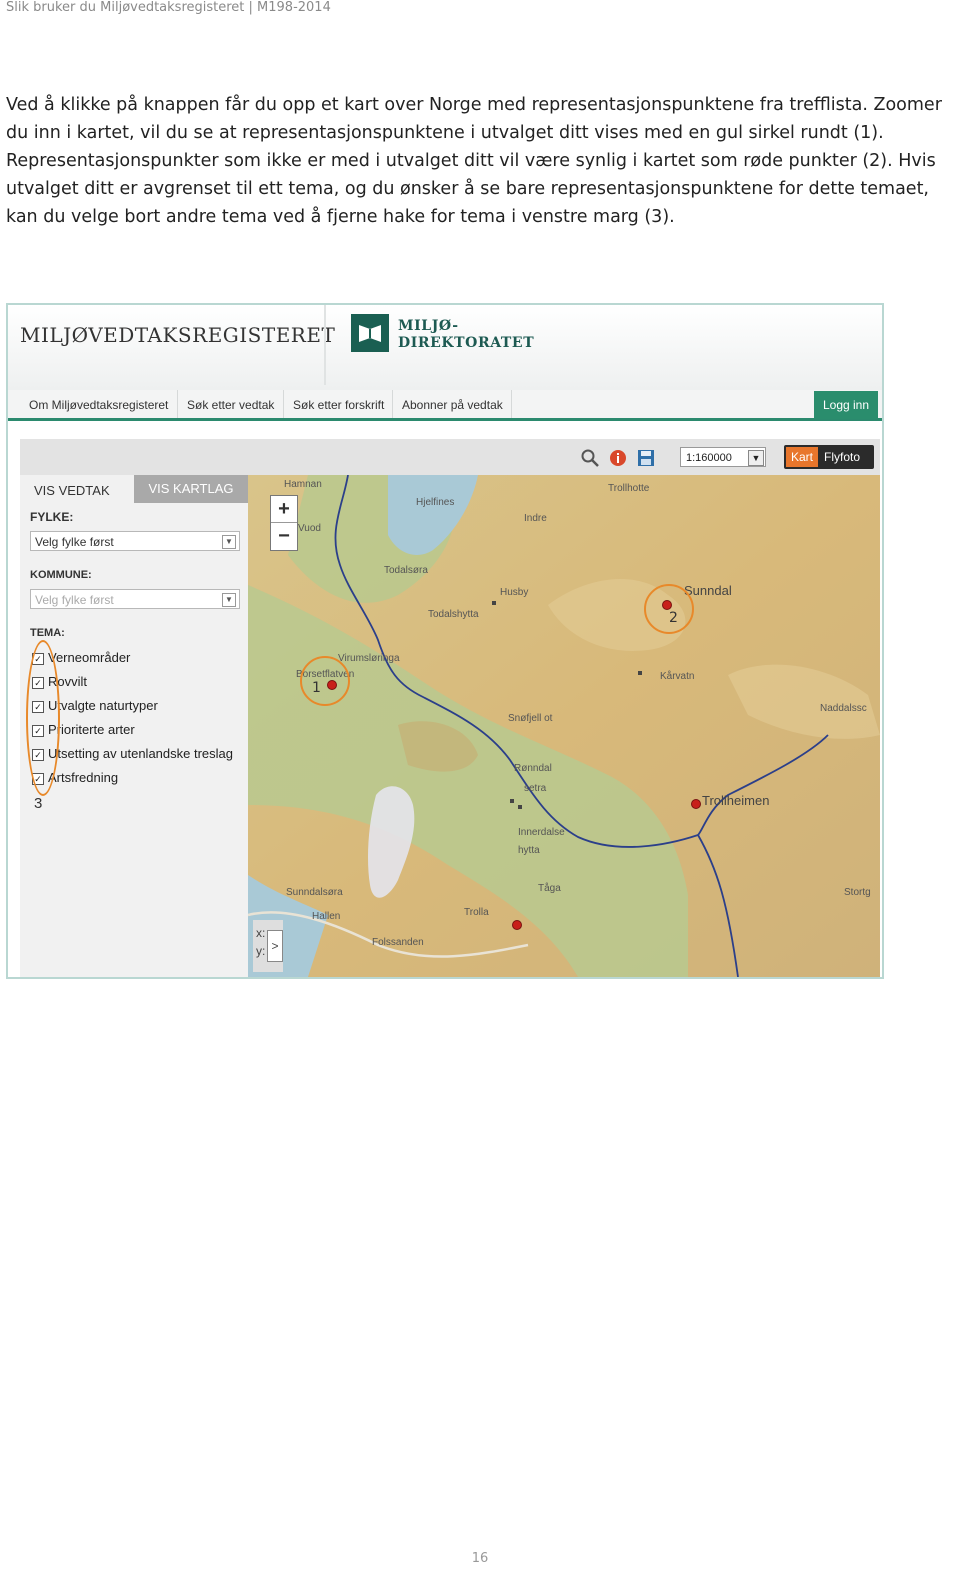 This screenshot has height=1580, width=960. What do you see at coordinates (338, 405) in the screenshot?
I see `nav-item-sok-forskrift: Søk etter forskrift` at bounding box center [338, 405].